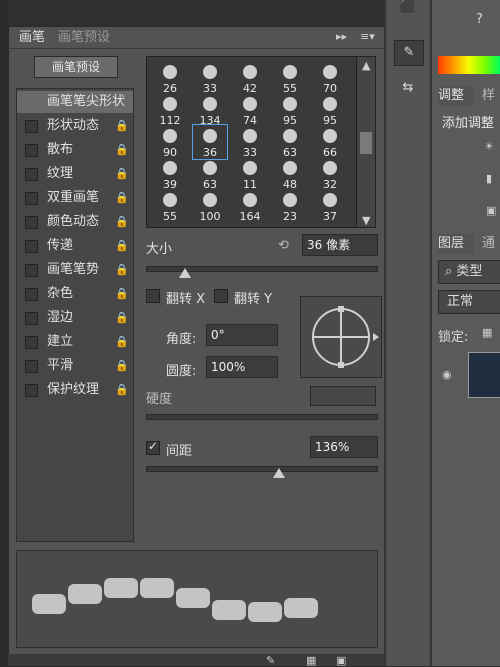  I want to click on tab-layers: 图层, so click(456, 244).